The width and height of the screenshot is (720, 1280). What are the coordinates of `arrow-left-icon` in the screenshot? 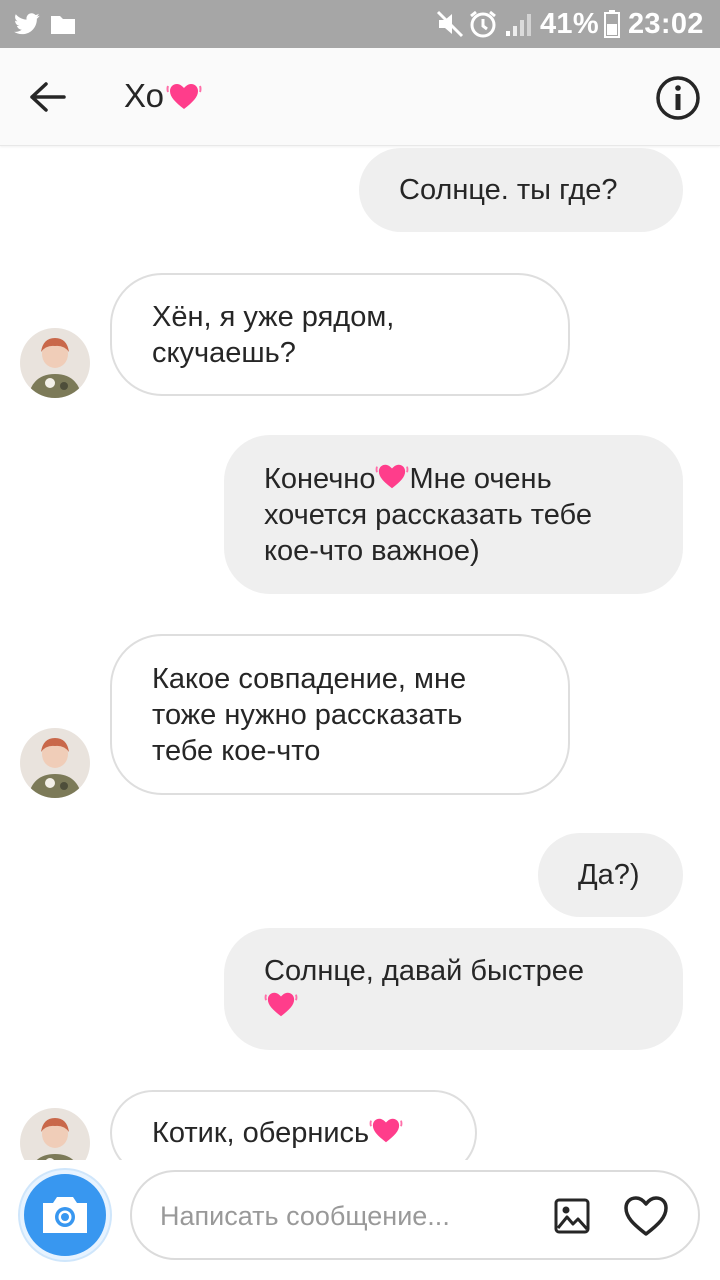 It's located at (48, 97).